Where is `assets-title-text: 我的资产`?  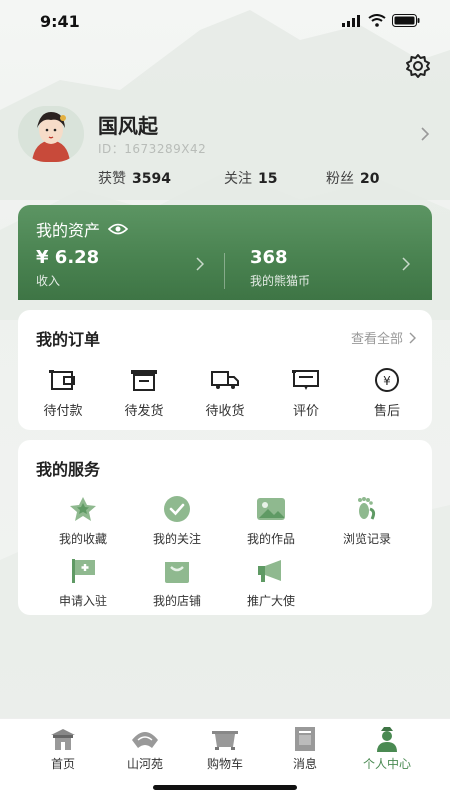
assets-title-text: 我的资产 is located at coordinates (68, 230).